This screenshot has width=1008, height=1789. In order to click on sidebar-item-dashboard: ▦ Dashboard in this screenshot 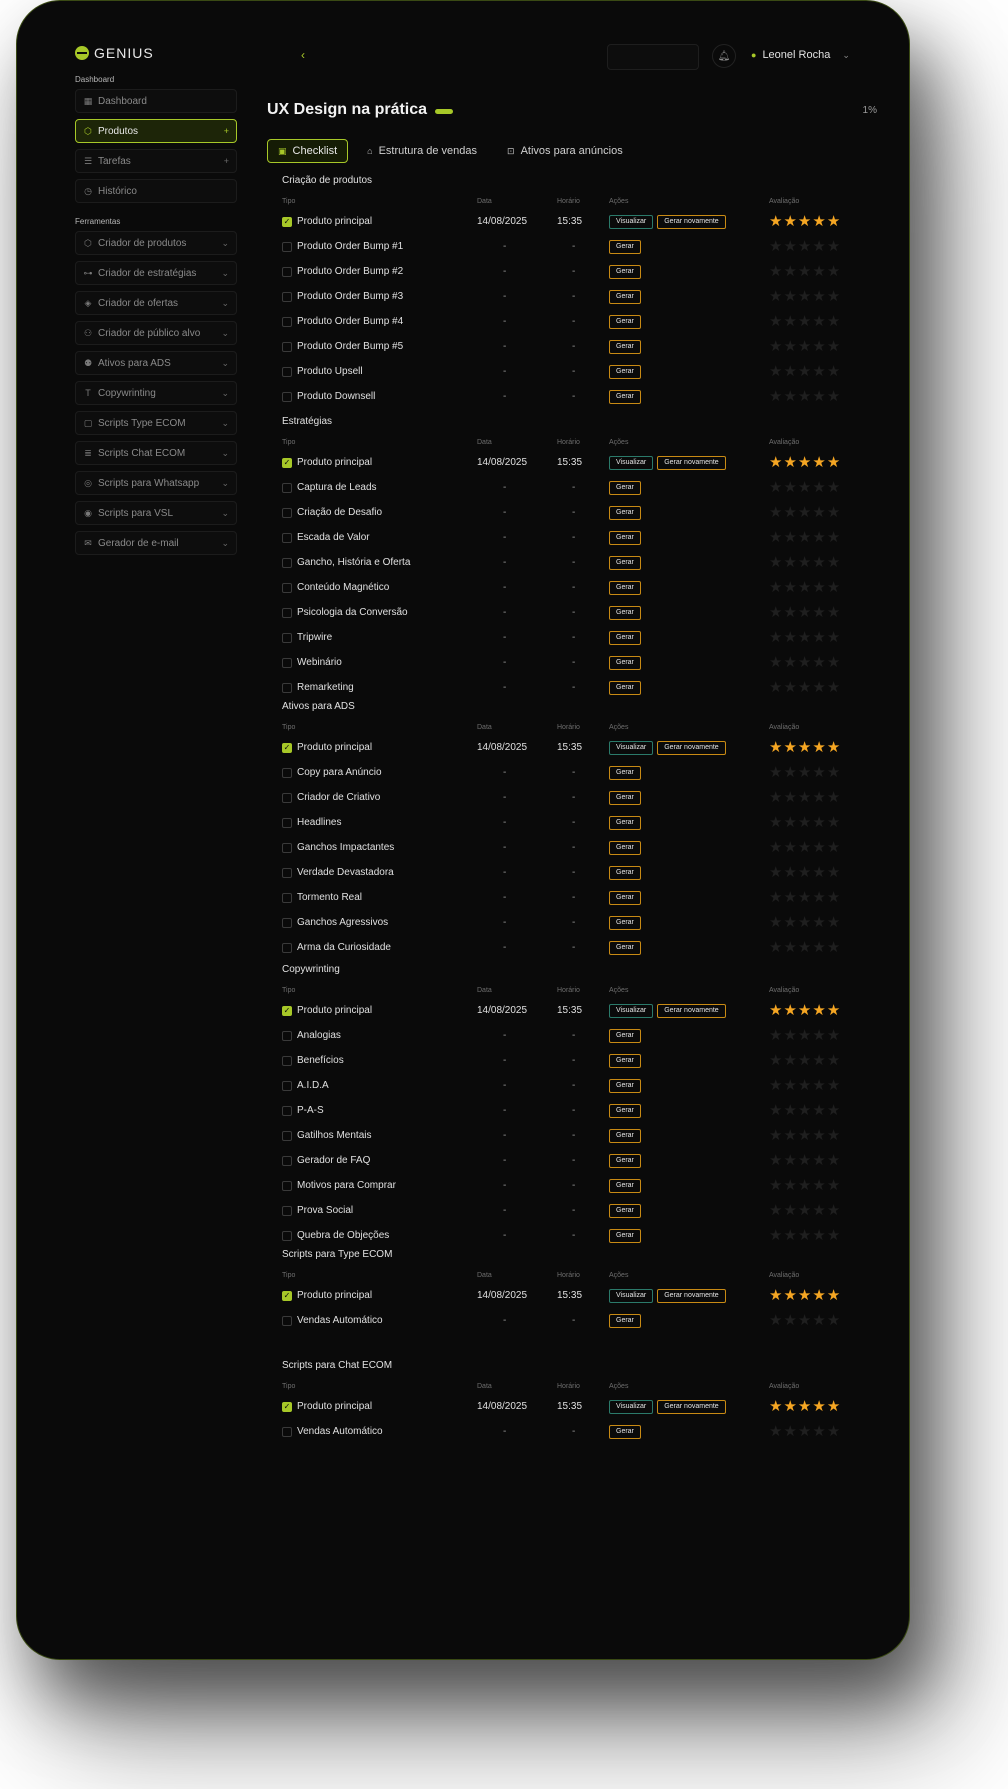, I will do `click(156, 101)`.